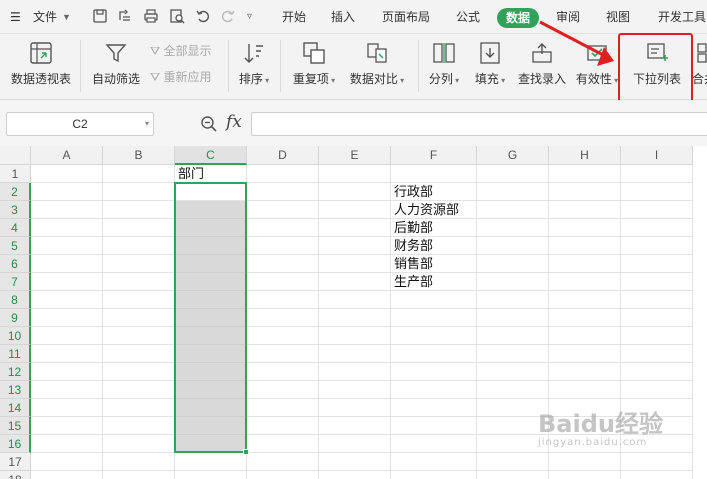  What do you see at coordinates (211, 390) in the screenshot?
I see `cell-c13` at bounding box center [211, 390].